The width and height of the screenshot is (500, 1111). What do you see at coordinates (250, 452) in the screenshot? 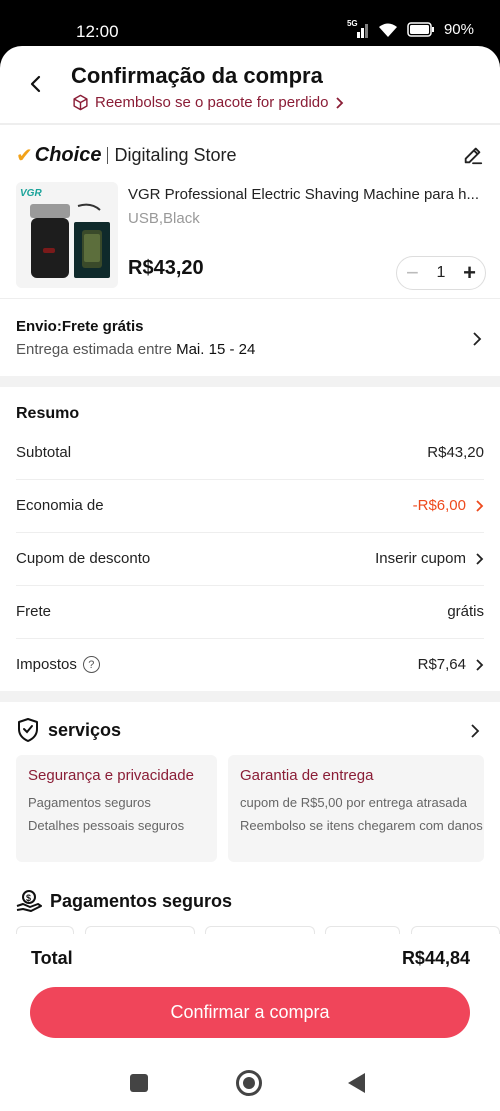
I see `summary-subtotal-row: Subtotal R$43,20` at bounding box center [250, 452].